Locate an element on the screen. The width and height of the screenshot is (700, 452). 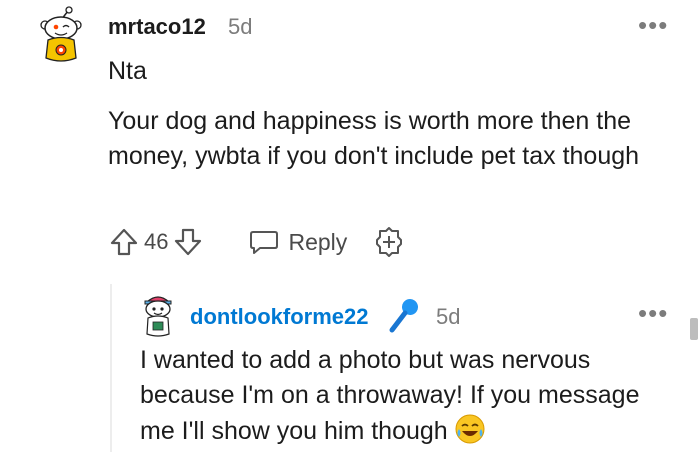
comment-action-bar: 46 Reply is located at coordinates (256, 242).